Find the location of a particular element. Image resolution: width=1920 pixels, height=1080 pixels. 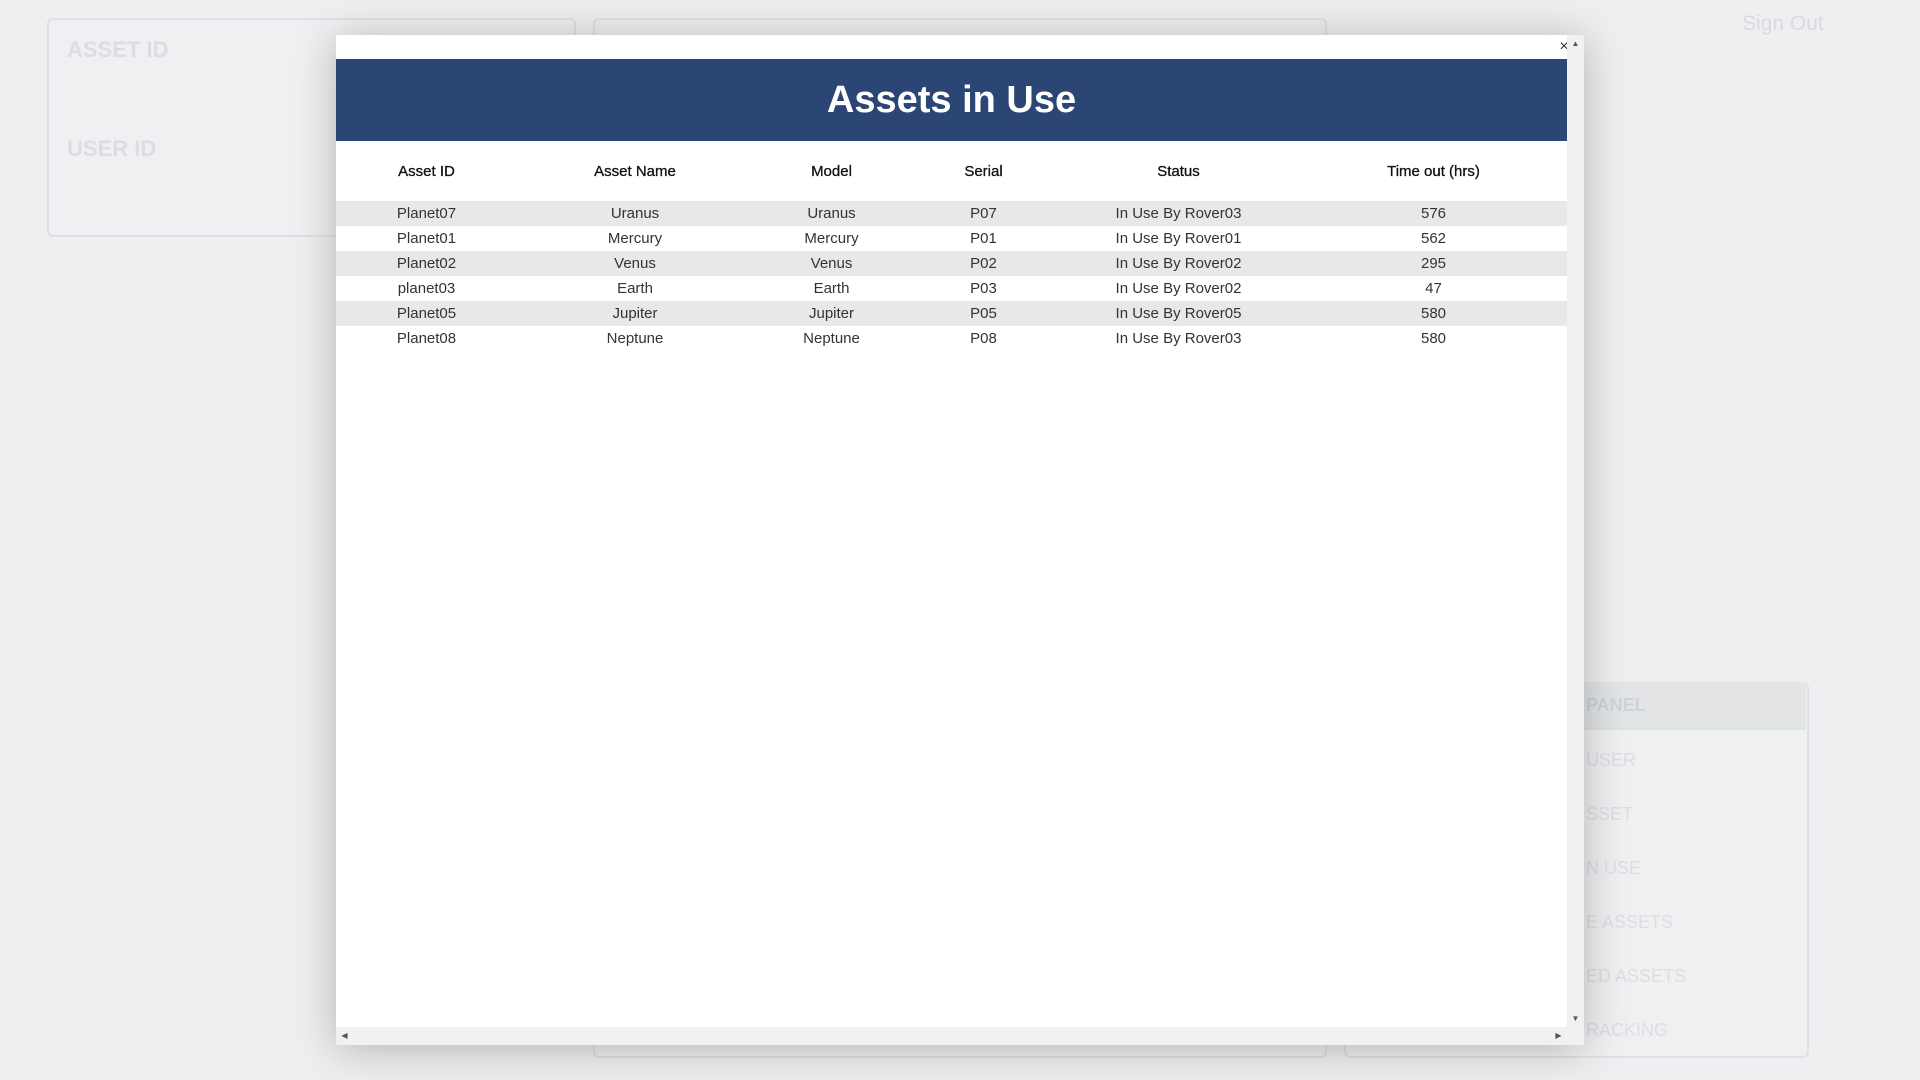

cell-status: In Use By Rover01 is located at coordinates (1178, 238).